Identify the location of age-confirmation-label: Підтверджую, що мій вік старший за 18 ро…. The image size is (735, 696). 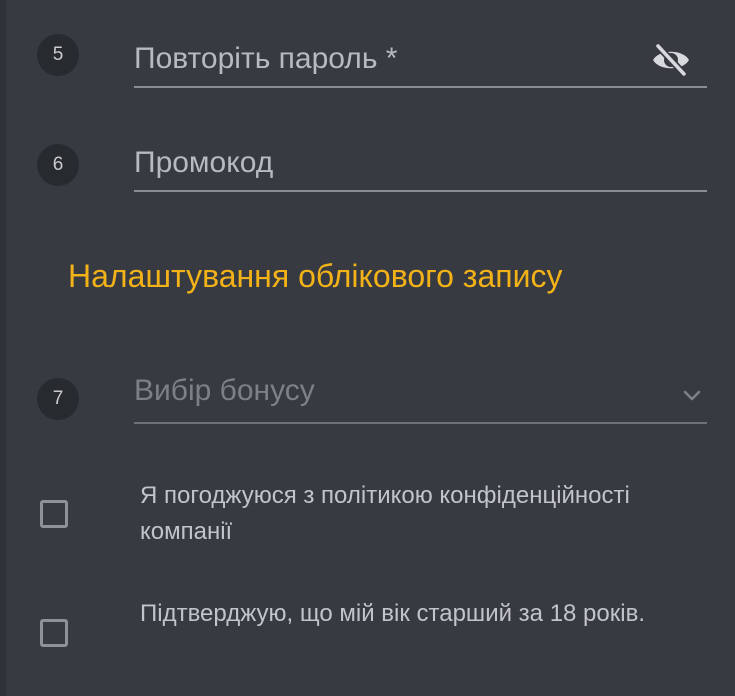
(392, 613).